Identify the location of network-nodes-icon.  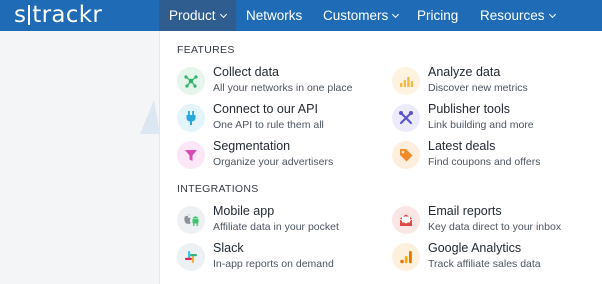
(191, 81).